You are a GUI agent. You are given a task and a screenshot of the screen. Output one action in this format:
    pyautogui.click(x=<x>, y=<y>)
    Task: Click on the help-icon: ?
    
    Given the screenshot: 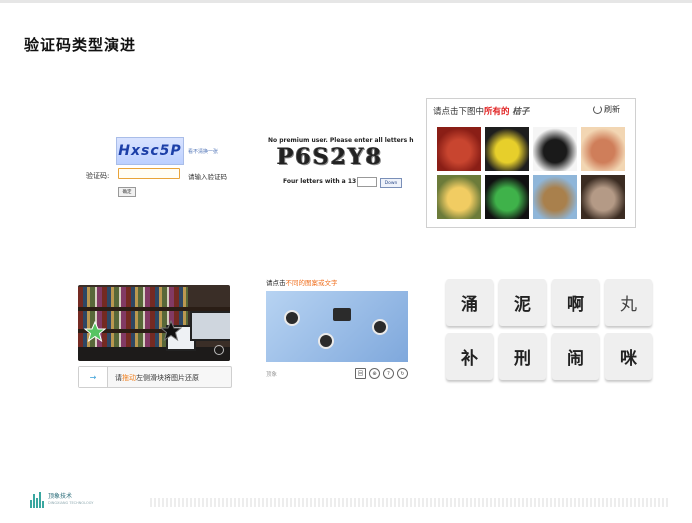 What is the action you would take?
    pyautogui.click(x=388, y=373)
    